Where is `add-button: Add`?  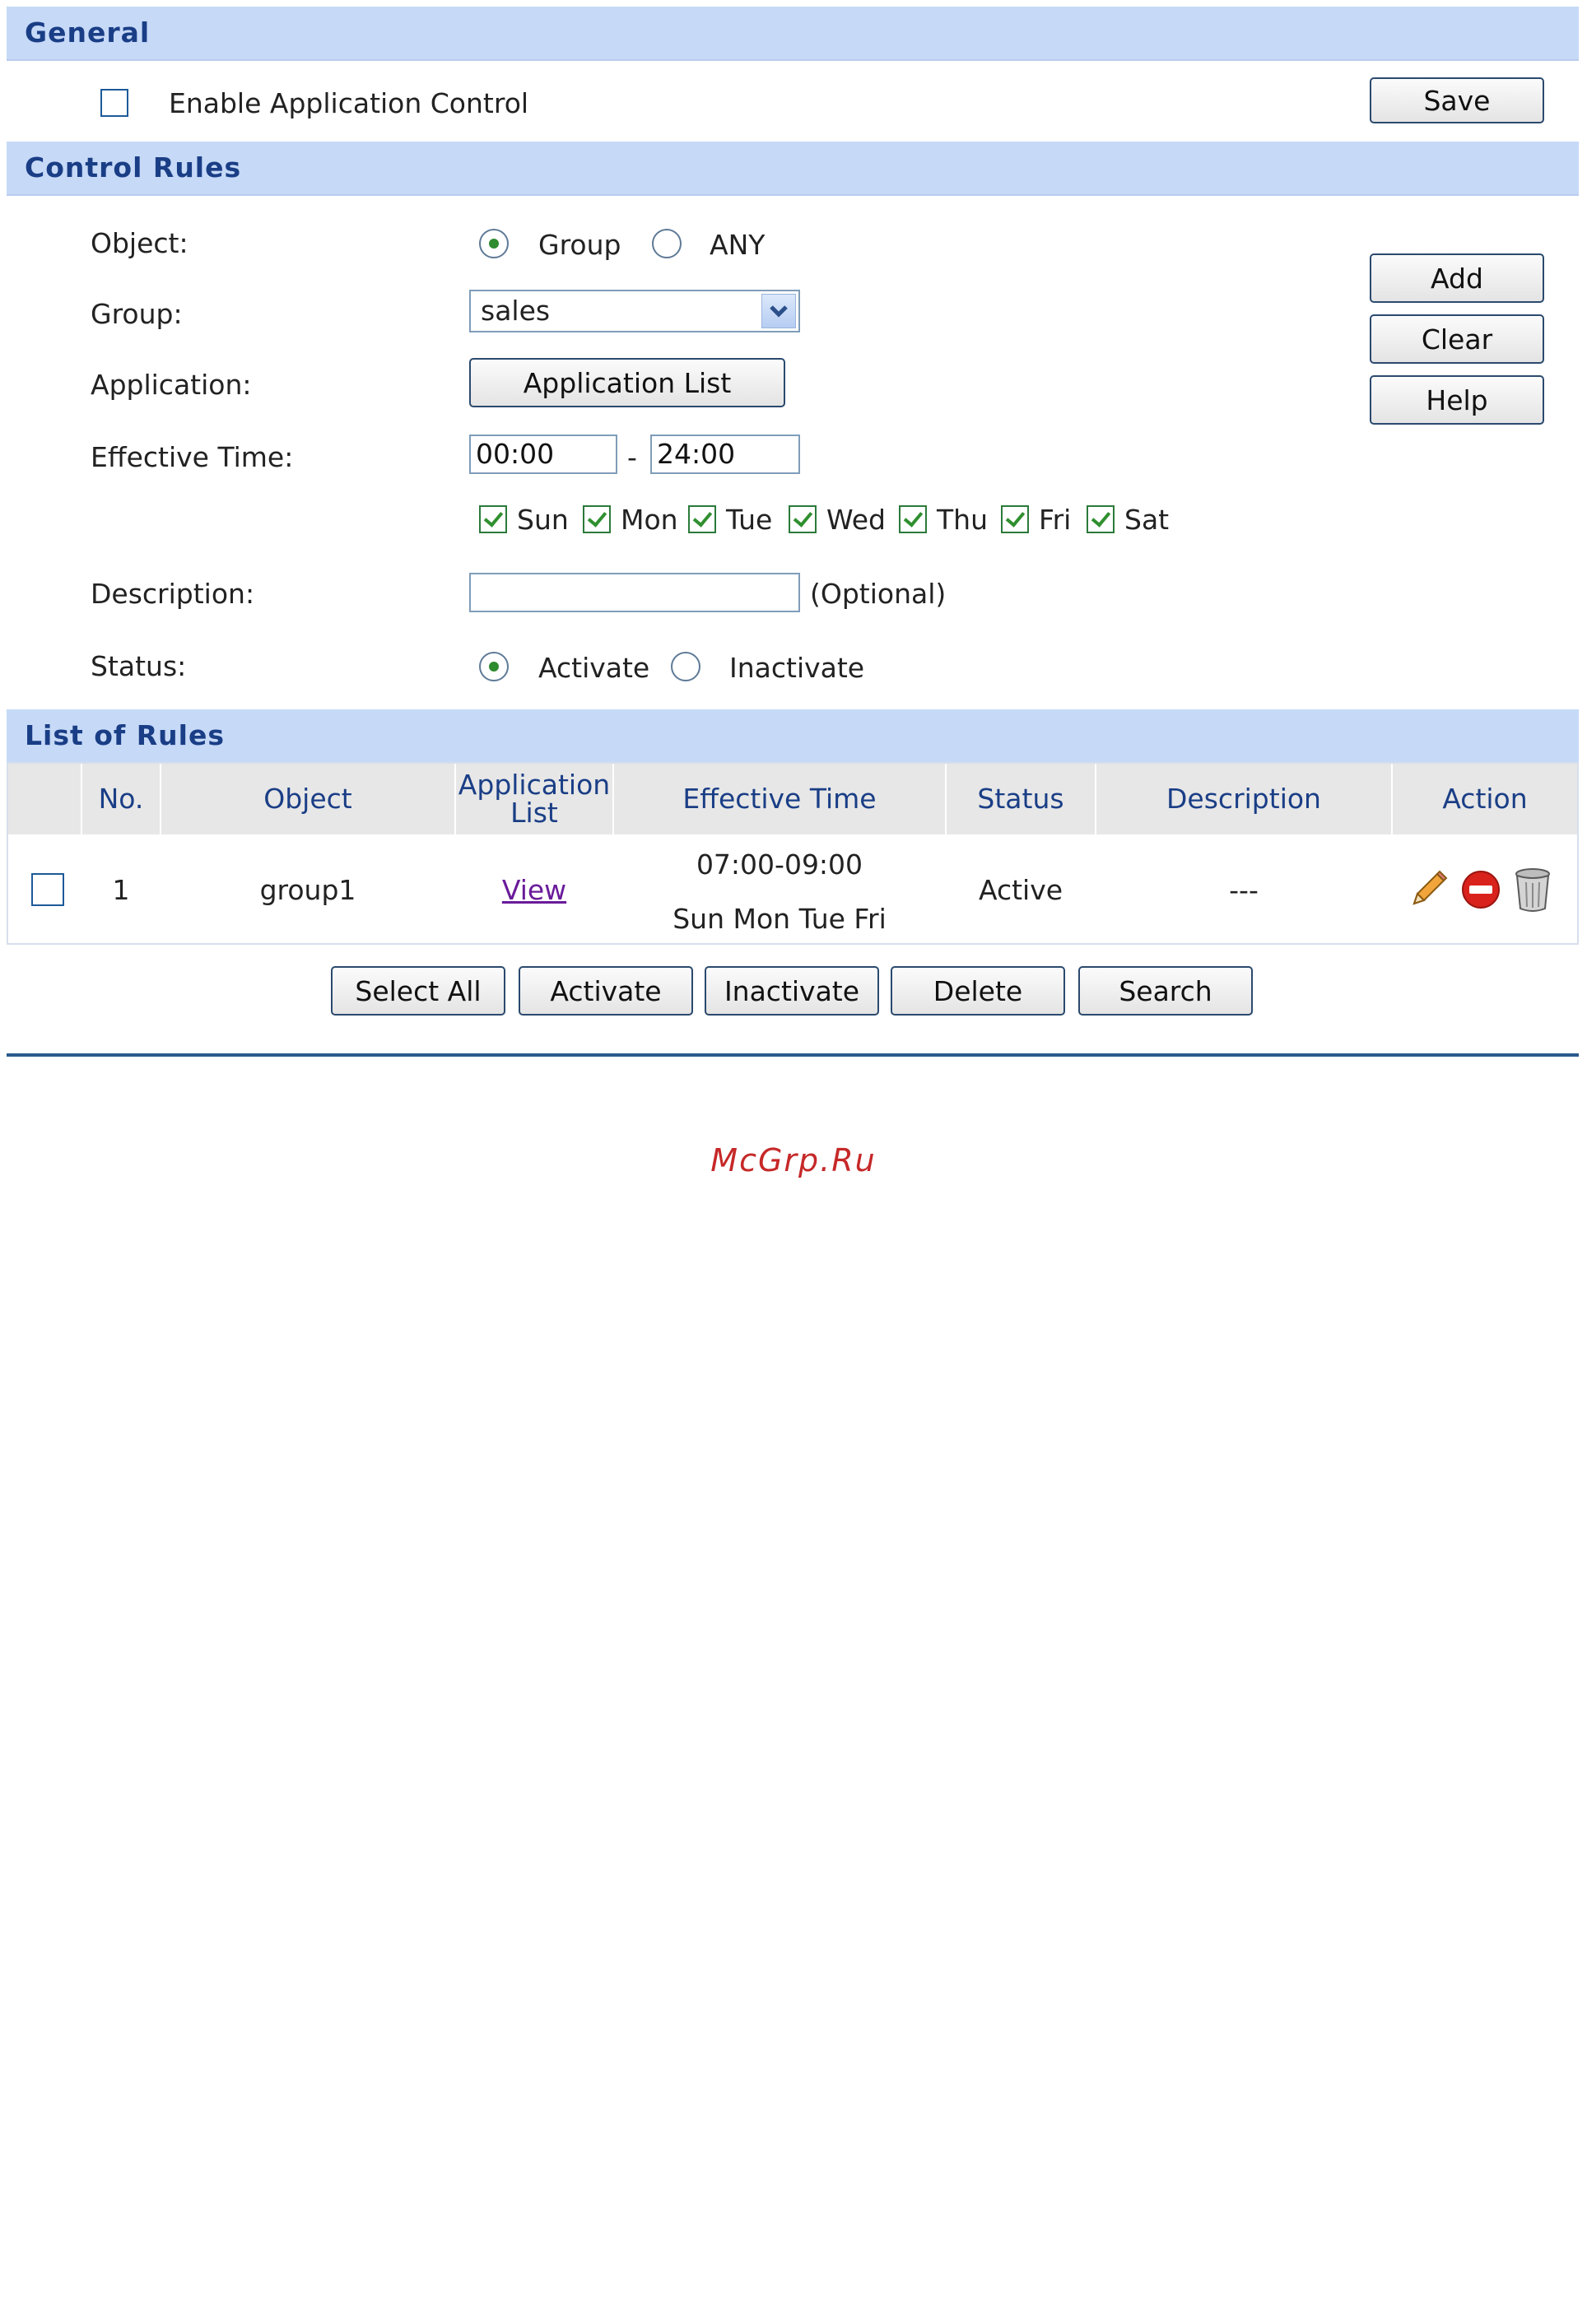 add-button: Add is located at coordinates (1457, 278).